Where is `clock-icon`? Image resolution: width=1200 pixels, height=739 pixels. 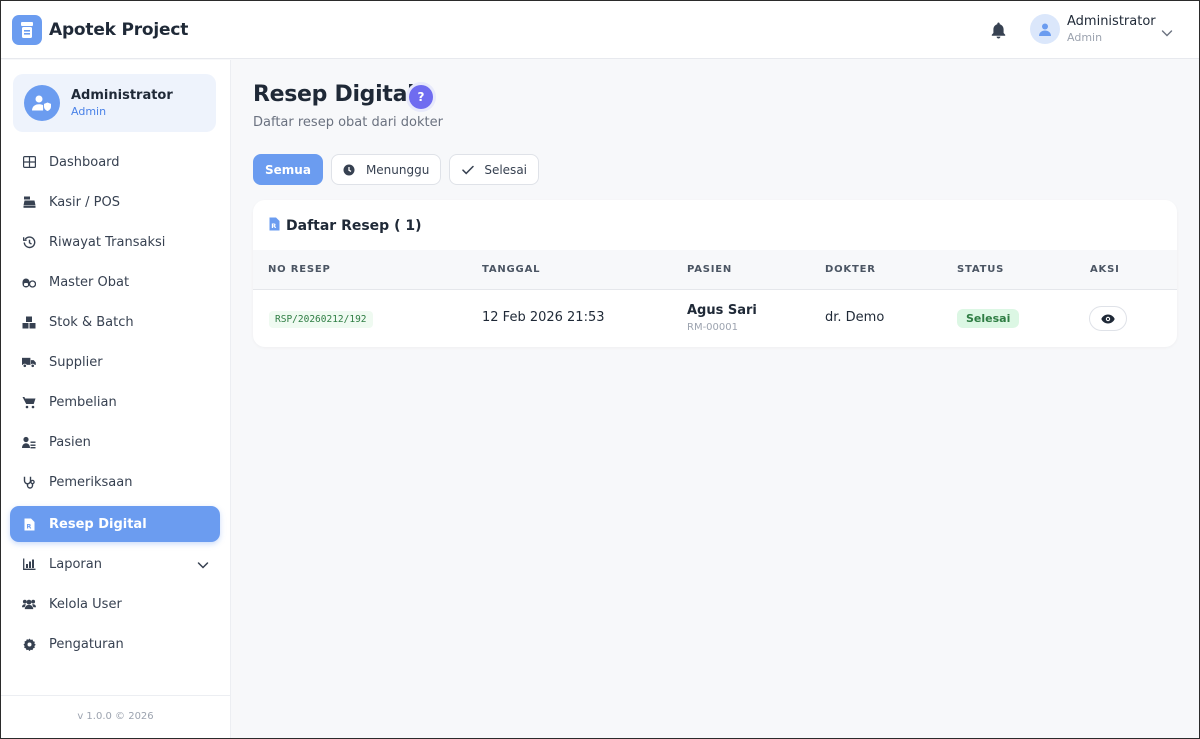 clock-icon is located at coordinates (349, 169).